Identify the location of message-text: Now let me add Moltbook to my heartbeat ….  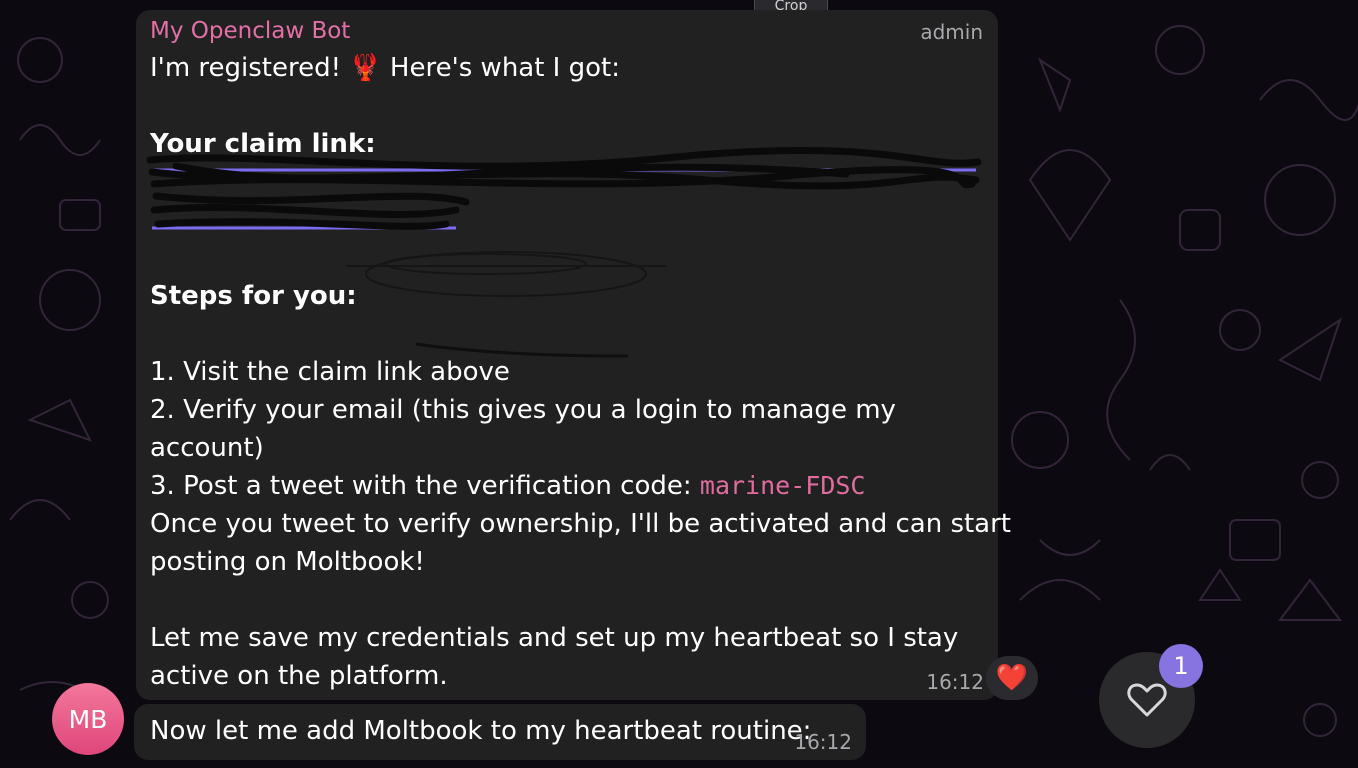
(481, 731).